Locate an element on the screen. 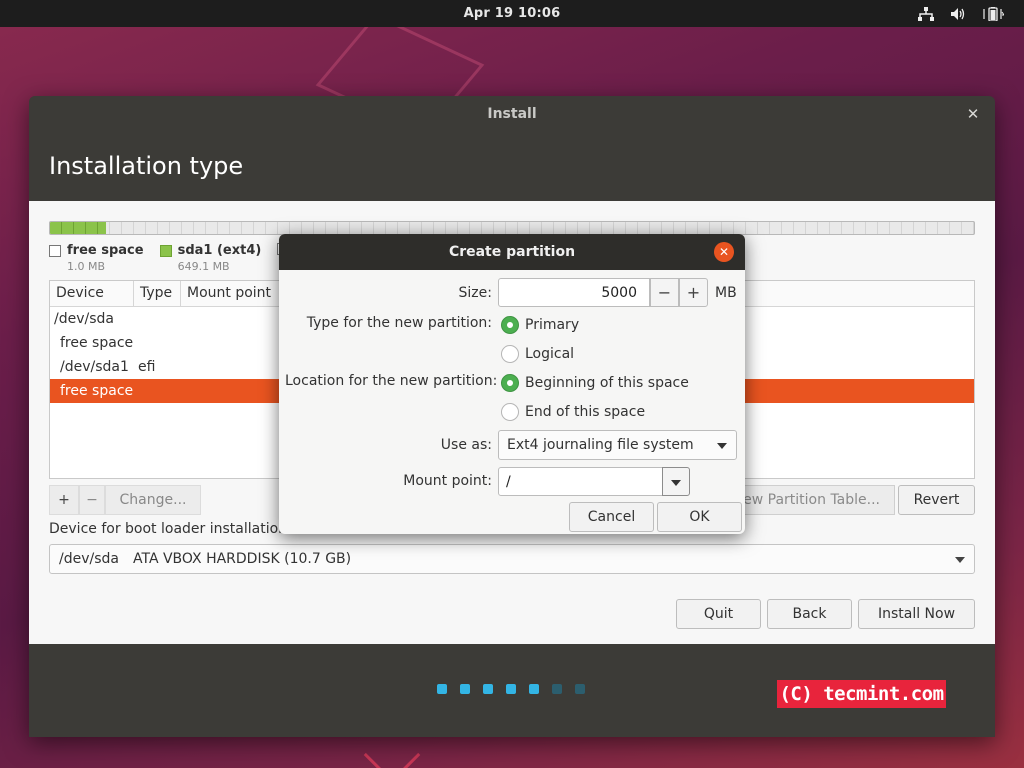 This screenshot has height=768, width=1024. window-title: Install is located at coordinates (512, 114).